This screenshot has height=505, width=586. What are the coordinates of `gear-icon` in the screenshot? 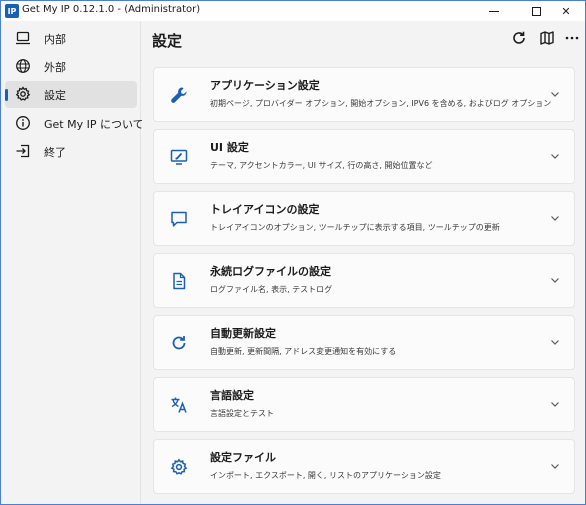 It's located at (23, 93).